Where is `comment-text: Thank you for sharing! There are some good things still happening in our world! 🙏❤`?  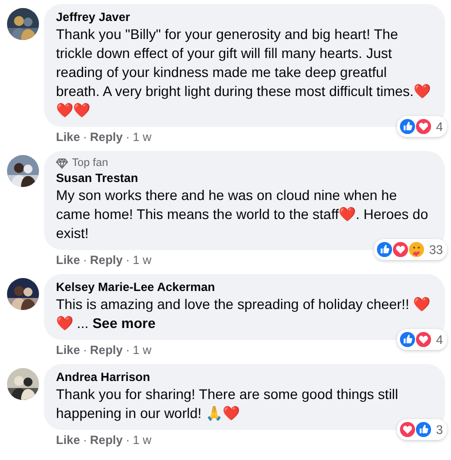 comment-text: Thank you for sharing! There are some good things still happening in our world! 🙏❤ is located at coordinates (228, 404).